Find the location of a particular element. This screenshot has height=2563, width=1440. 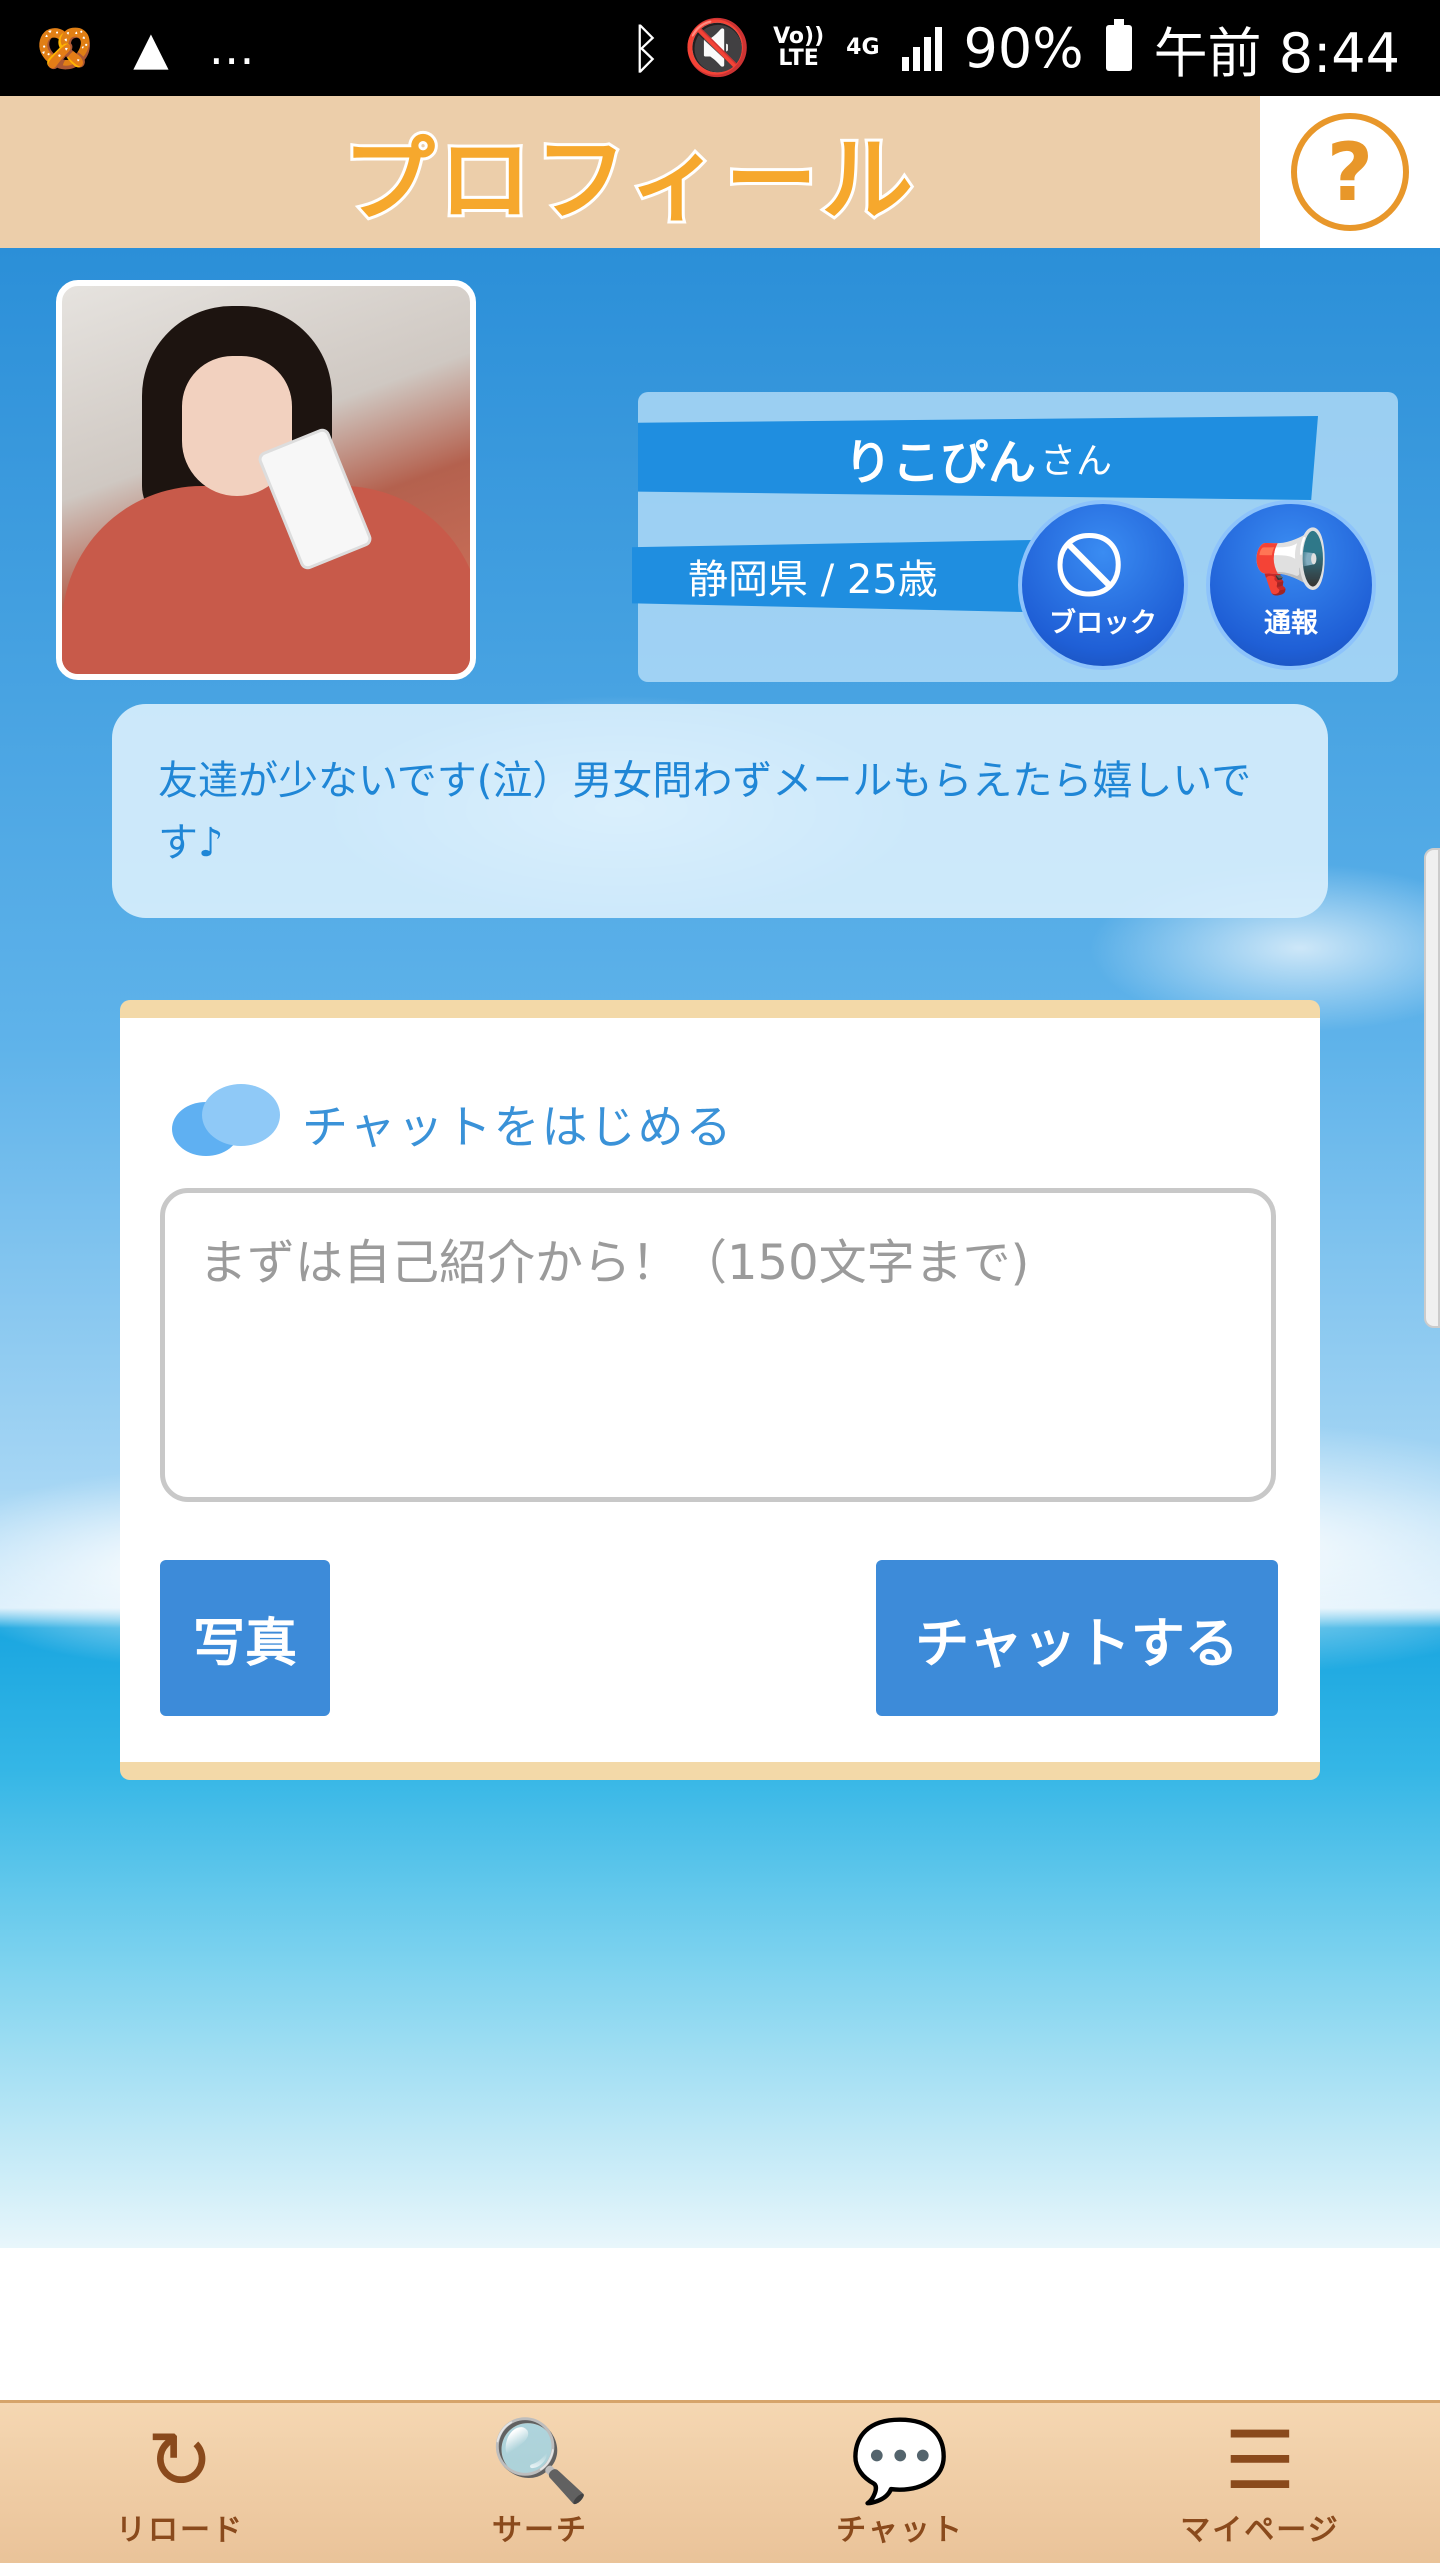

block-label: ブロック is located at coordinates (1103, 623).